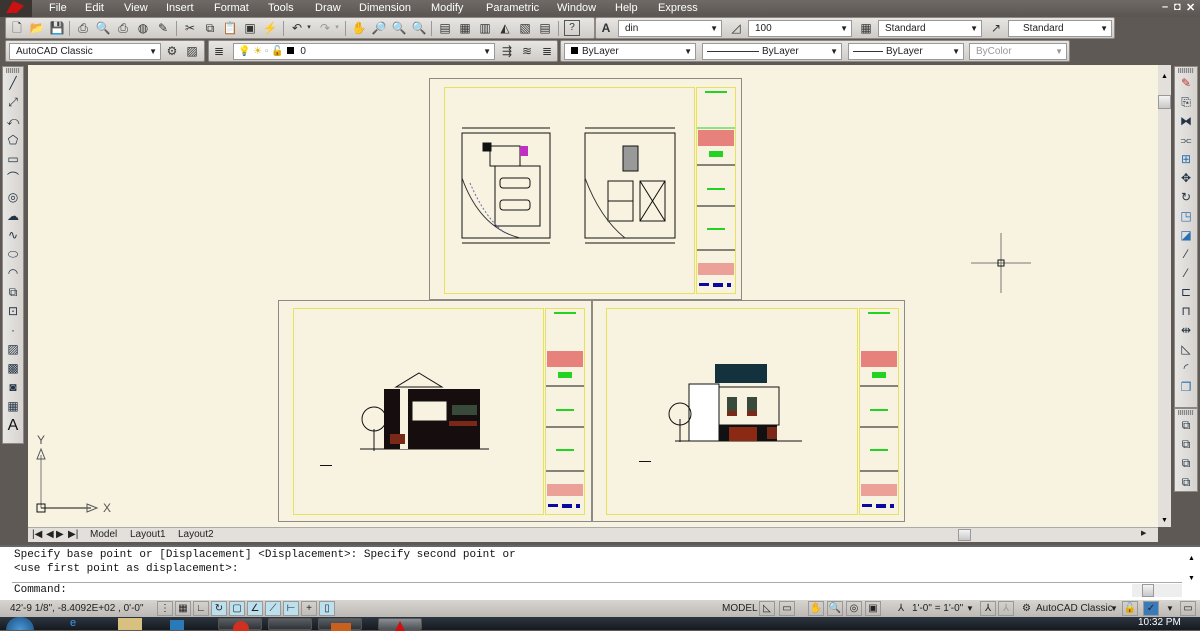  Describe the element at coordinates (787, 608) in the screenshot. I see `quick-view-drawings-icon: ▭` at that location.